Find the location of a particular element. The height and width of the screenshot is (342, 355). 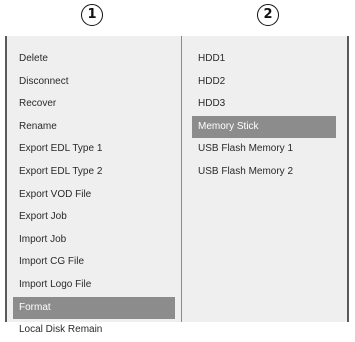

menu-item-disconnect: Disconnect is located at coordinates (94, 82).